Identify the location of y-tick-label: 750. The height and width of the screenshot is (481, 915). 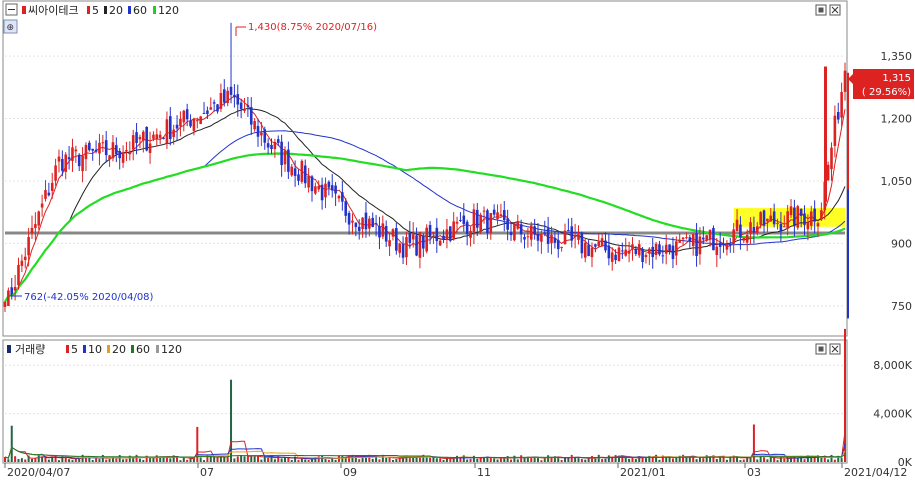
(901, 306).